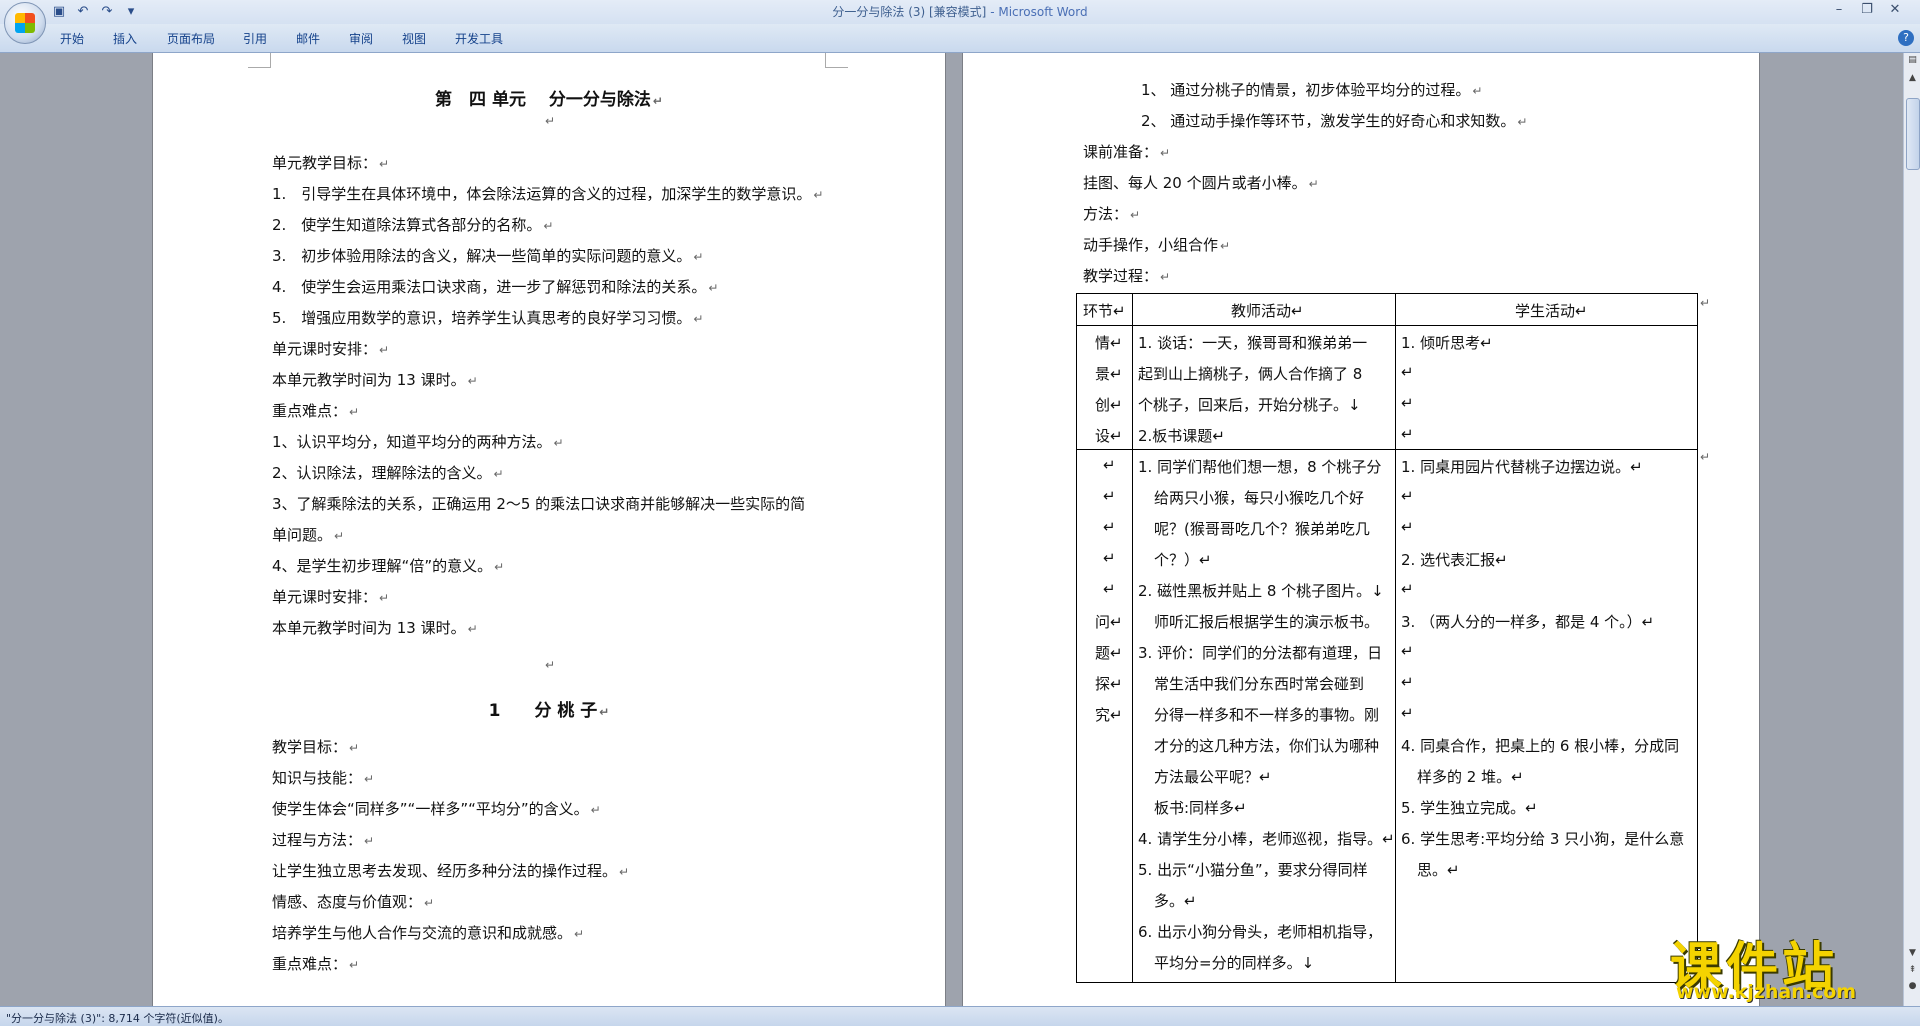  Describe the element at coordinates (1259, 498) in the screenshot. I see `table-cell: 给两只小猴，每只小猴吃几个好` at that location.